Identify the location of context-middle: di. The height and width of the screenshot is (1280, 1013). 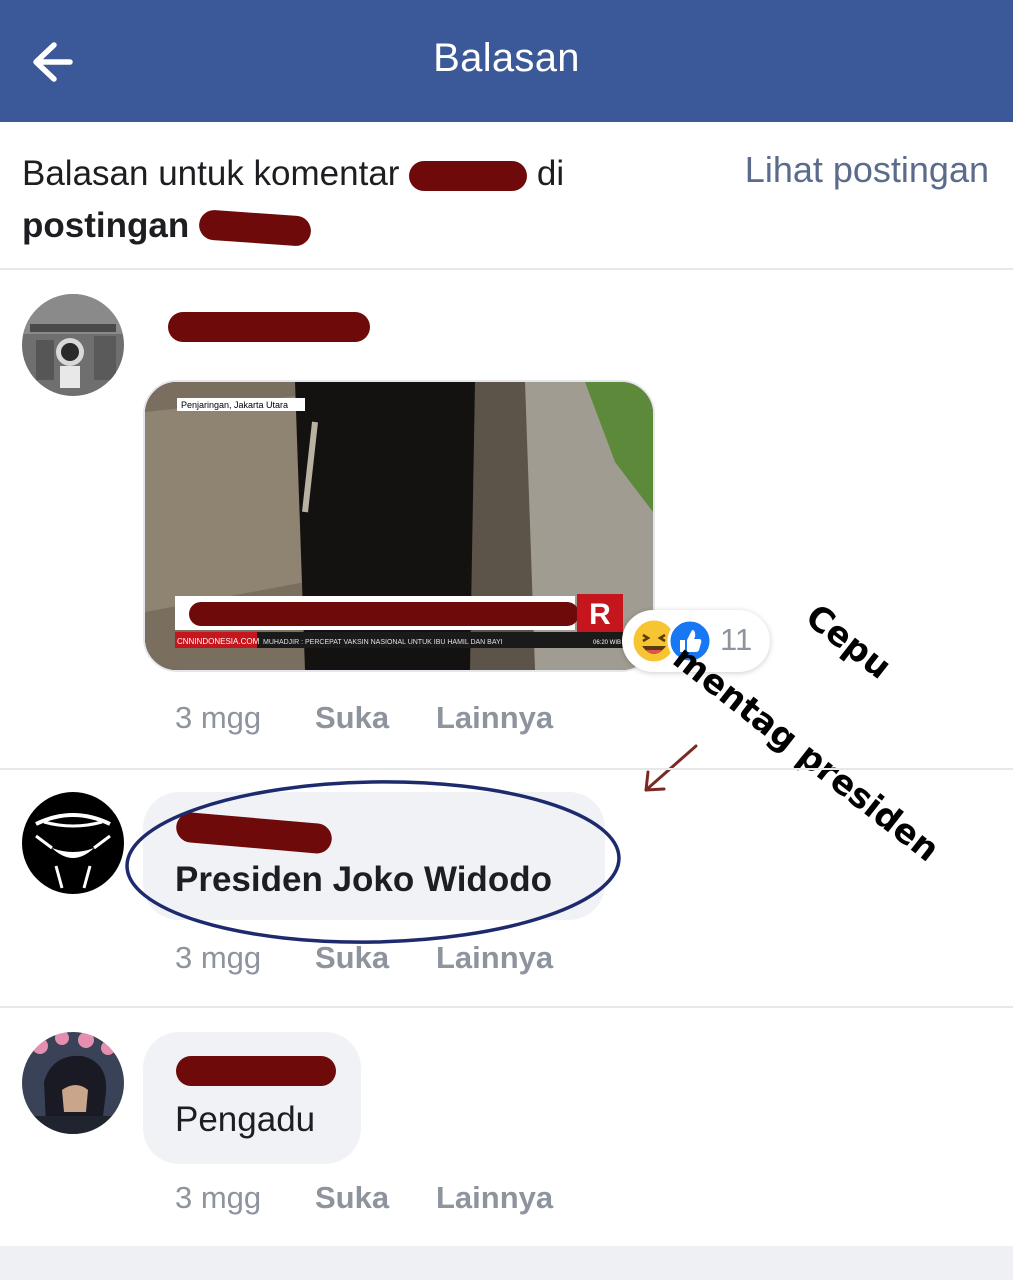
(550, 173).